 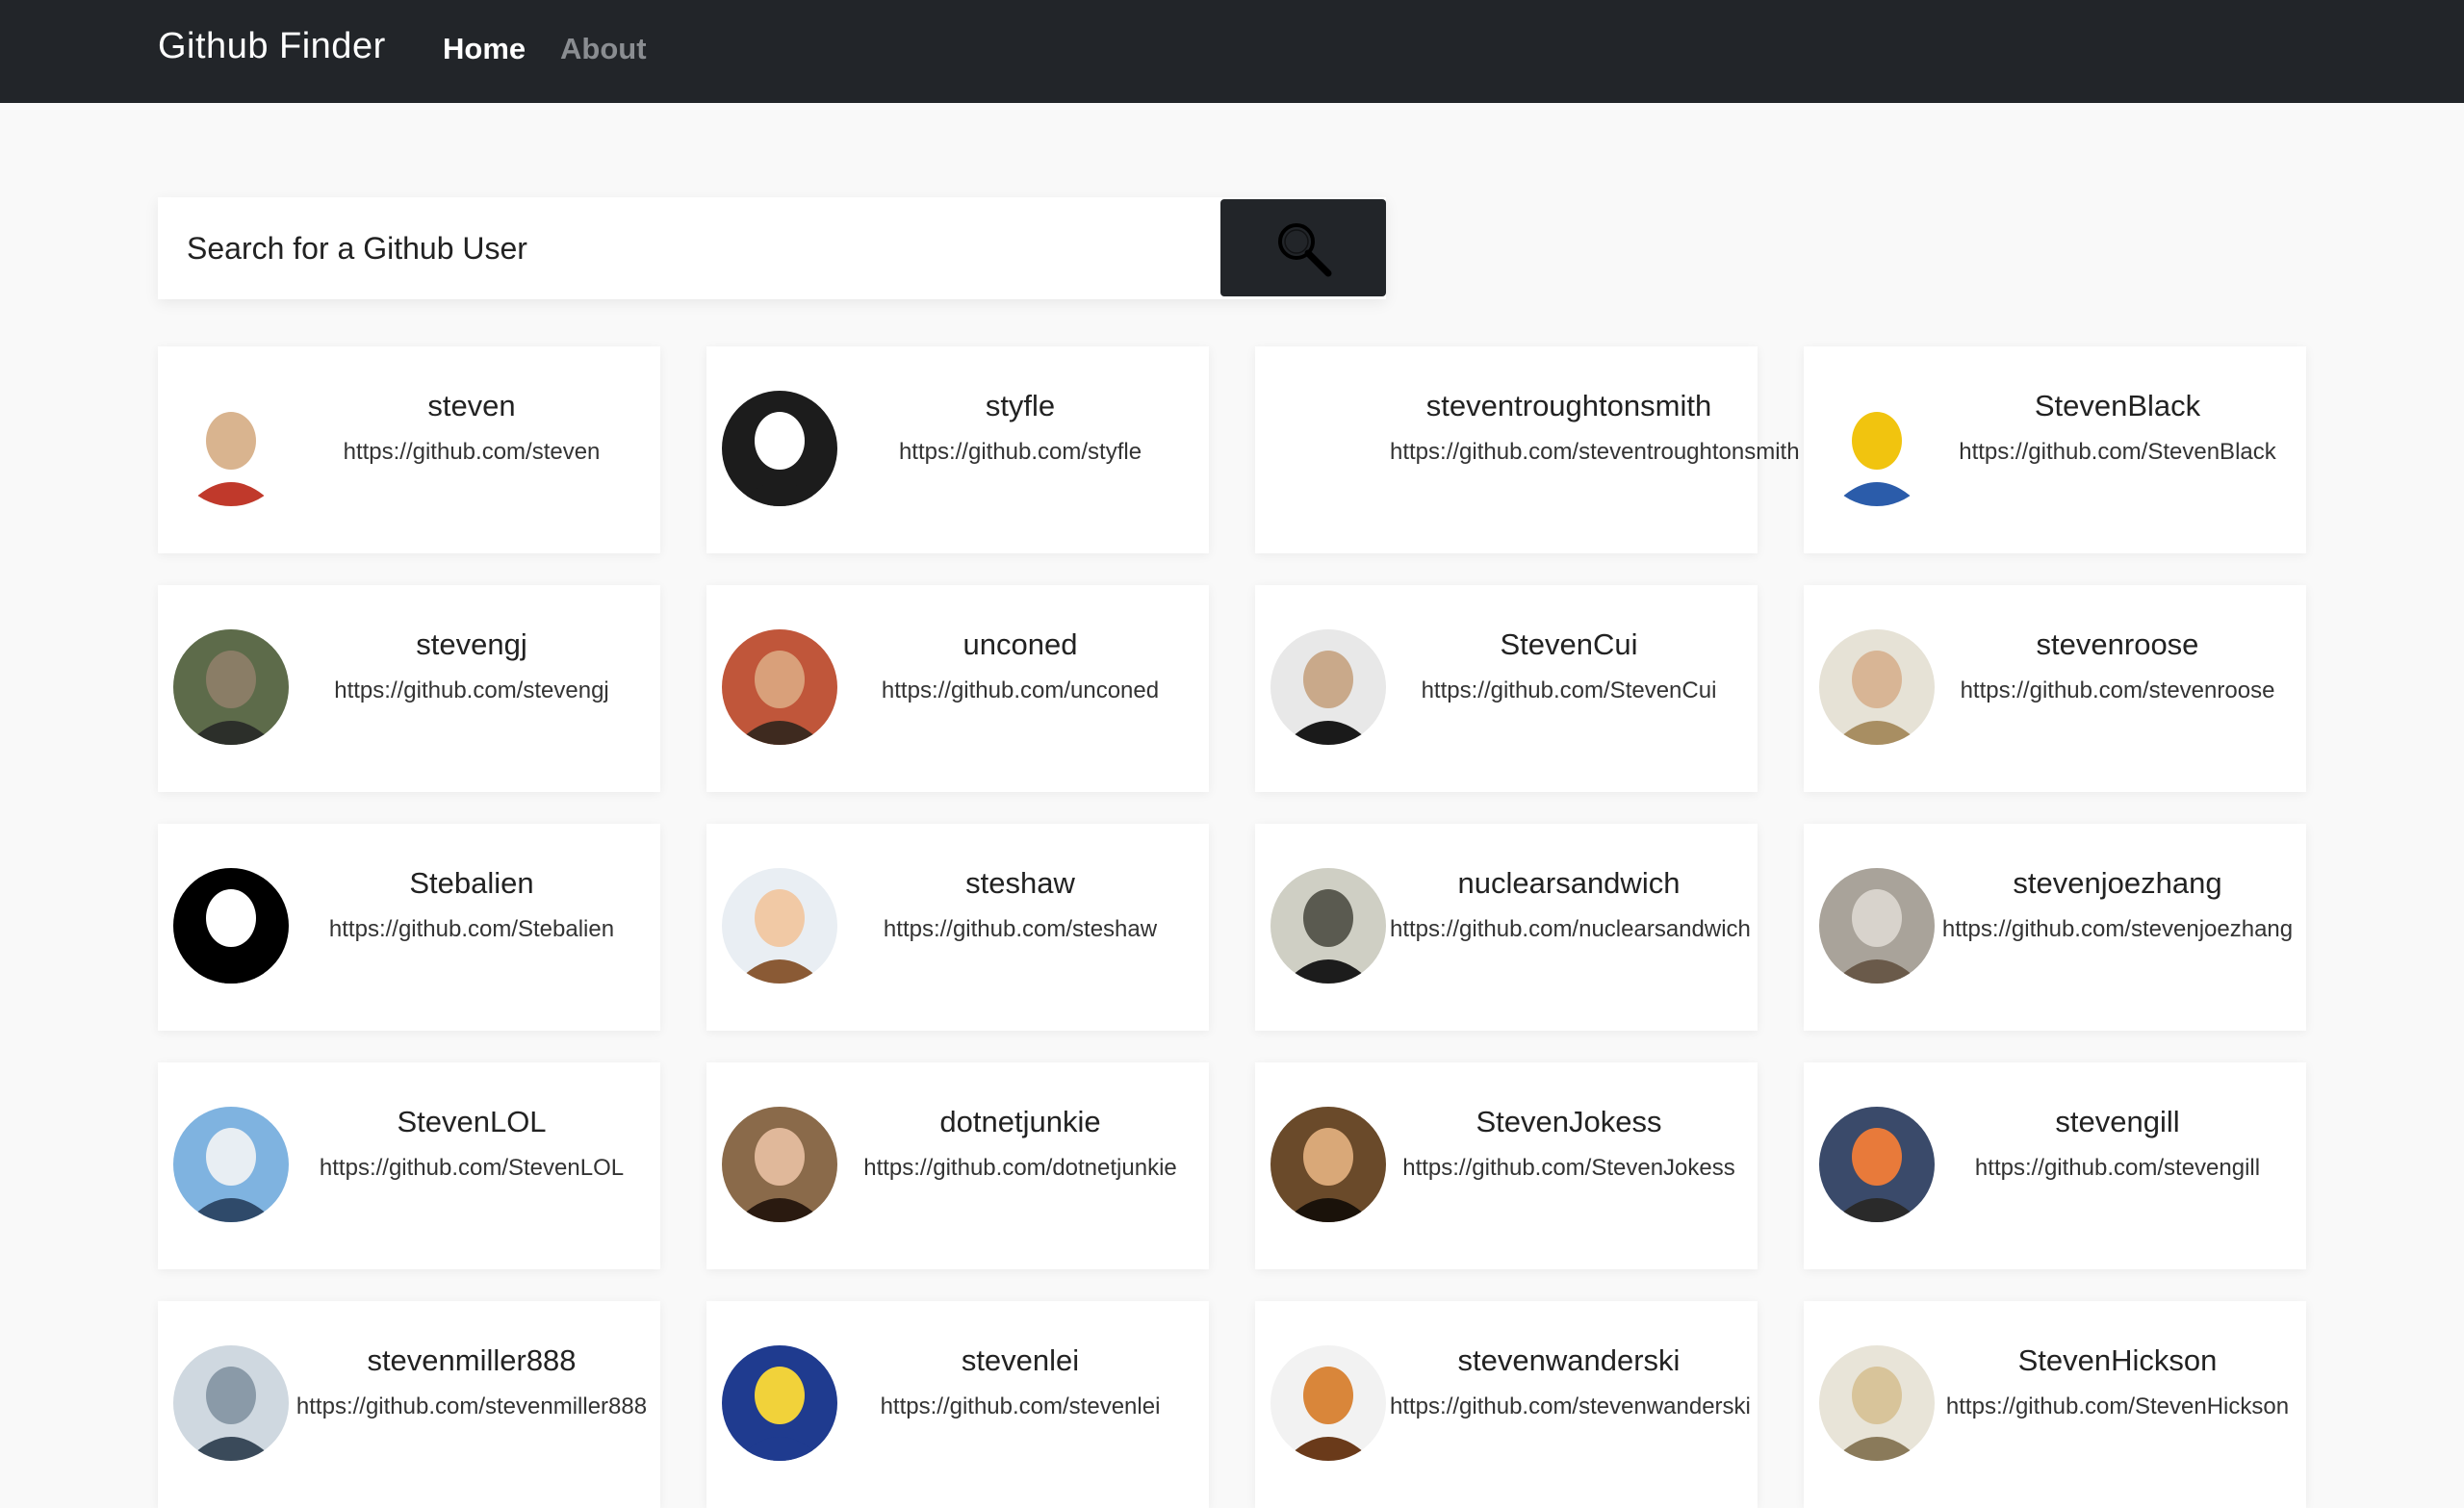 What do you see at coordinates (1020, 1406) in the screenshot?
I see `user-profile-link: https://github.com/stevenlei` at bounding box center [1020, 1406].